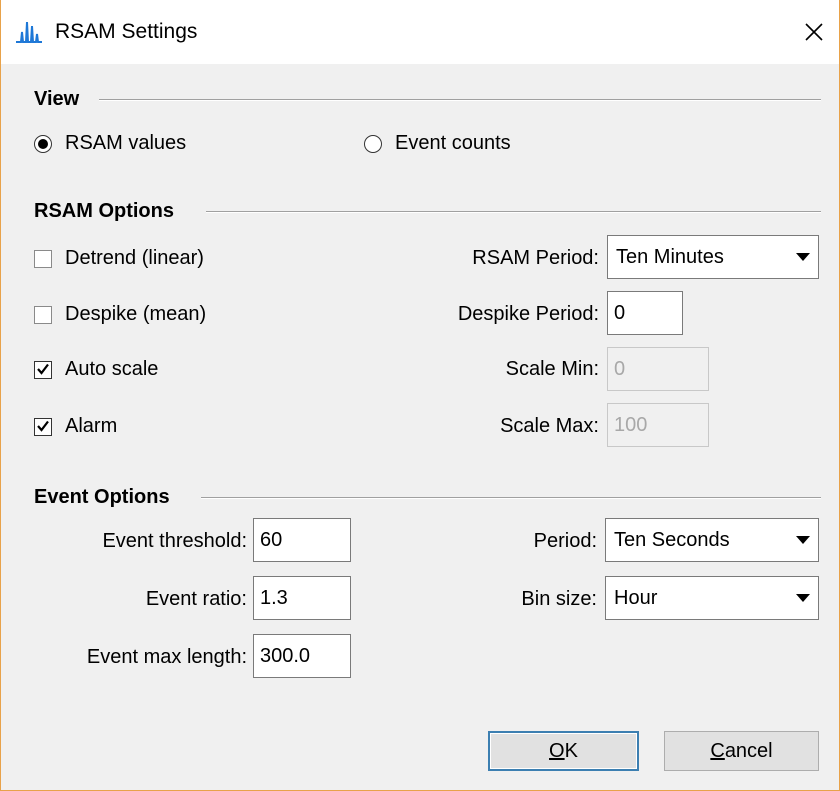 The width and height of the screenshot is (840, 791). What do you see at coordinates (658, 425) in the screenshot?
I see `scale-max-input: 100` at bounding box center [658, 425].